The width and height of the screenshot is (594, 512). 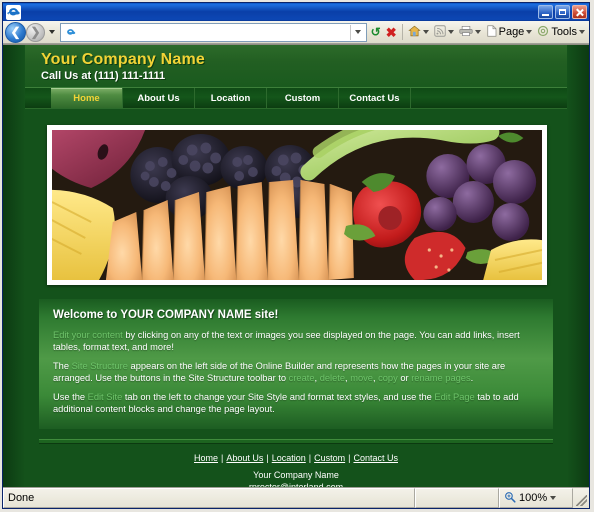 What do you see at coordinates (303, 98) in the screenshot?
I see `nav-item-custom: Custom` at bounding box center [303, 98].